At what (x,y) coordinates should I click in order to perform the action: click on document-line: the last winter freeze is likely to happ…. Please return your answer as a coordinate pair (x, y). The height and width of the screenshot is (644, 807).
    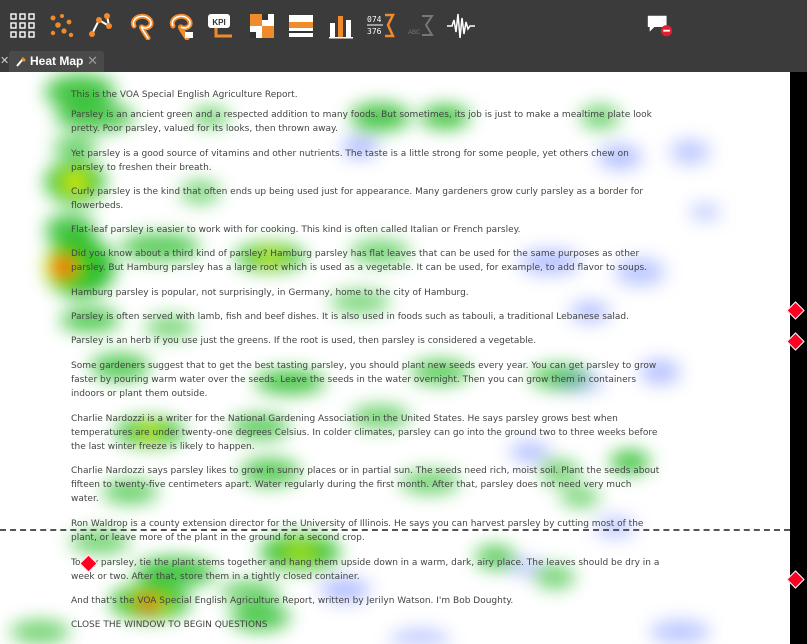
    Looking at the image, I should click on (163, 447).